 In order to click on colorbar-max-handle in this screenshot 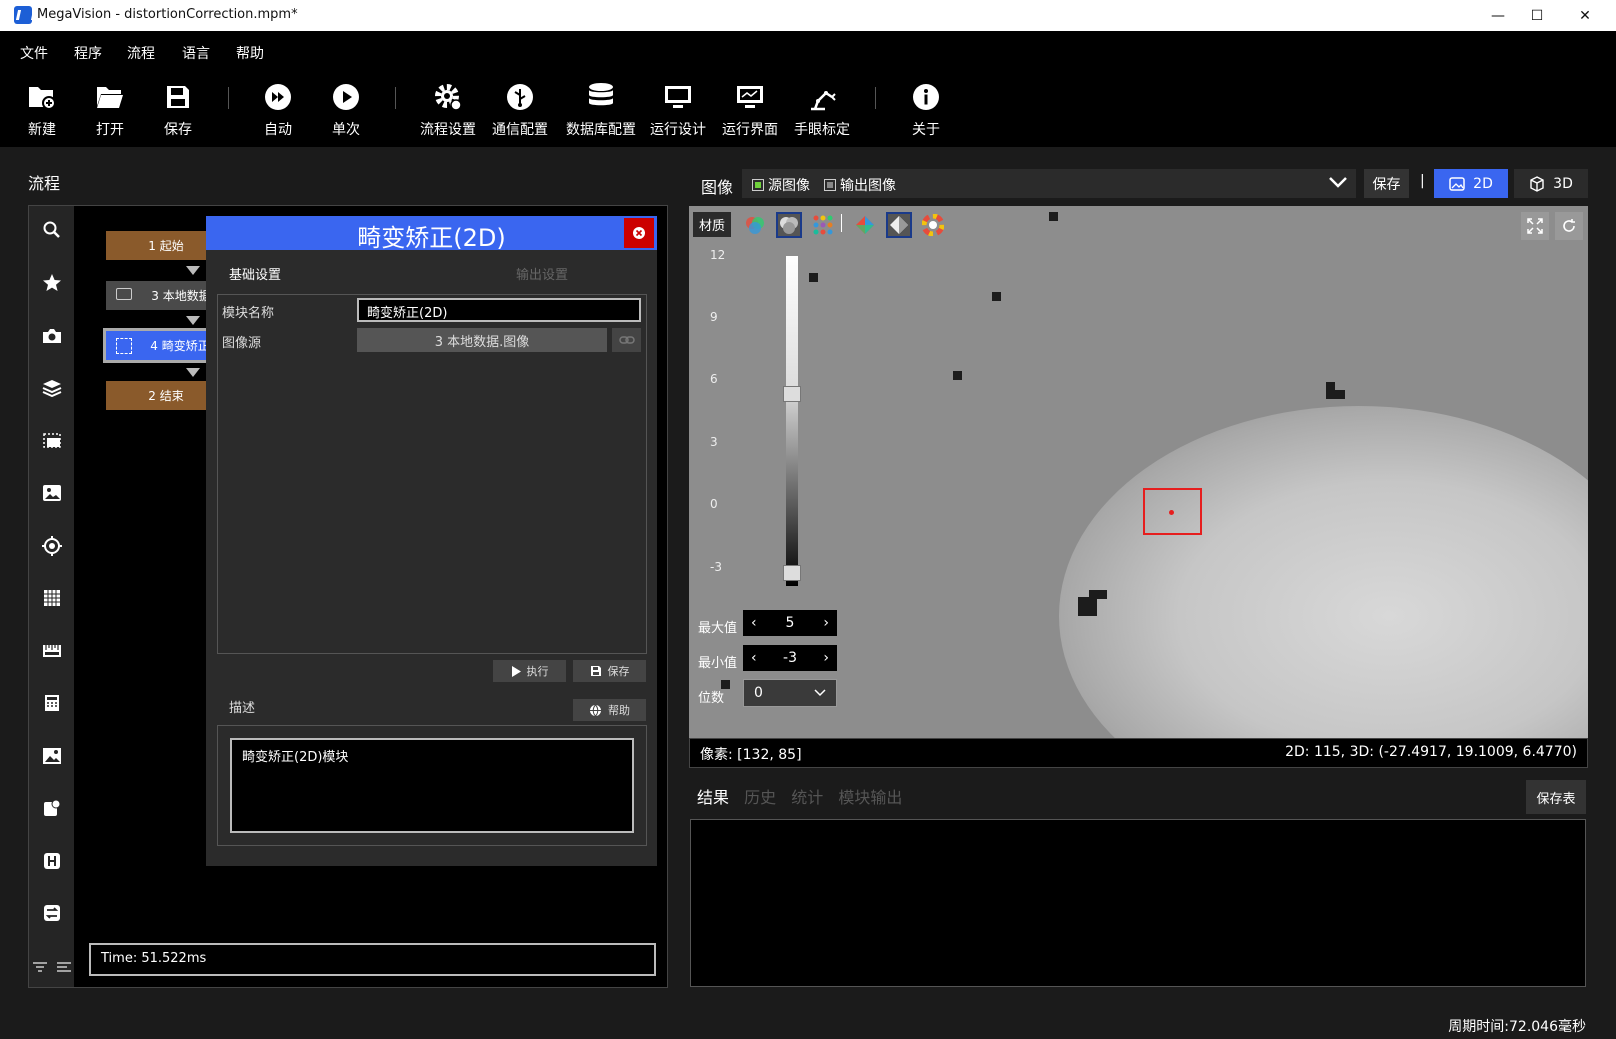, I will do `click(792, 394)`.